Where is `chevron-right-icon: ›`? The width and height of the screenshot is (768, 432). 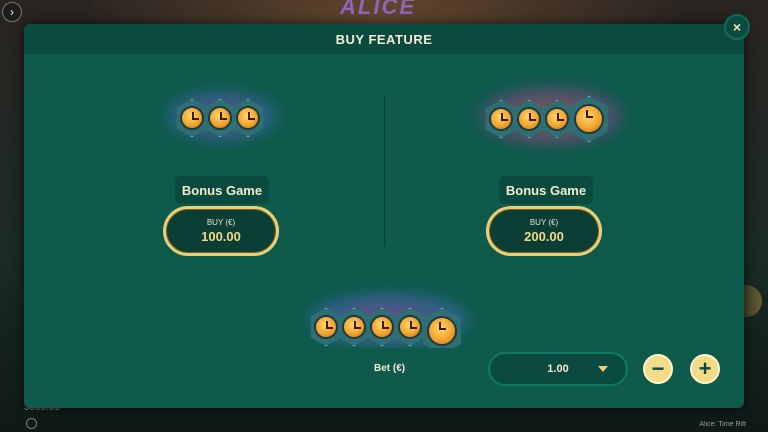
chevron-right-icon: › is located at coordinates (12, 12).